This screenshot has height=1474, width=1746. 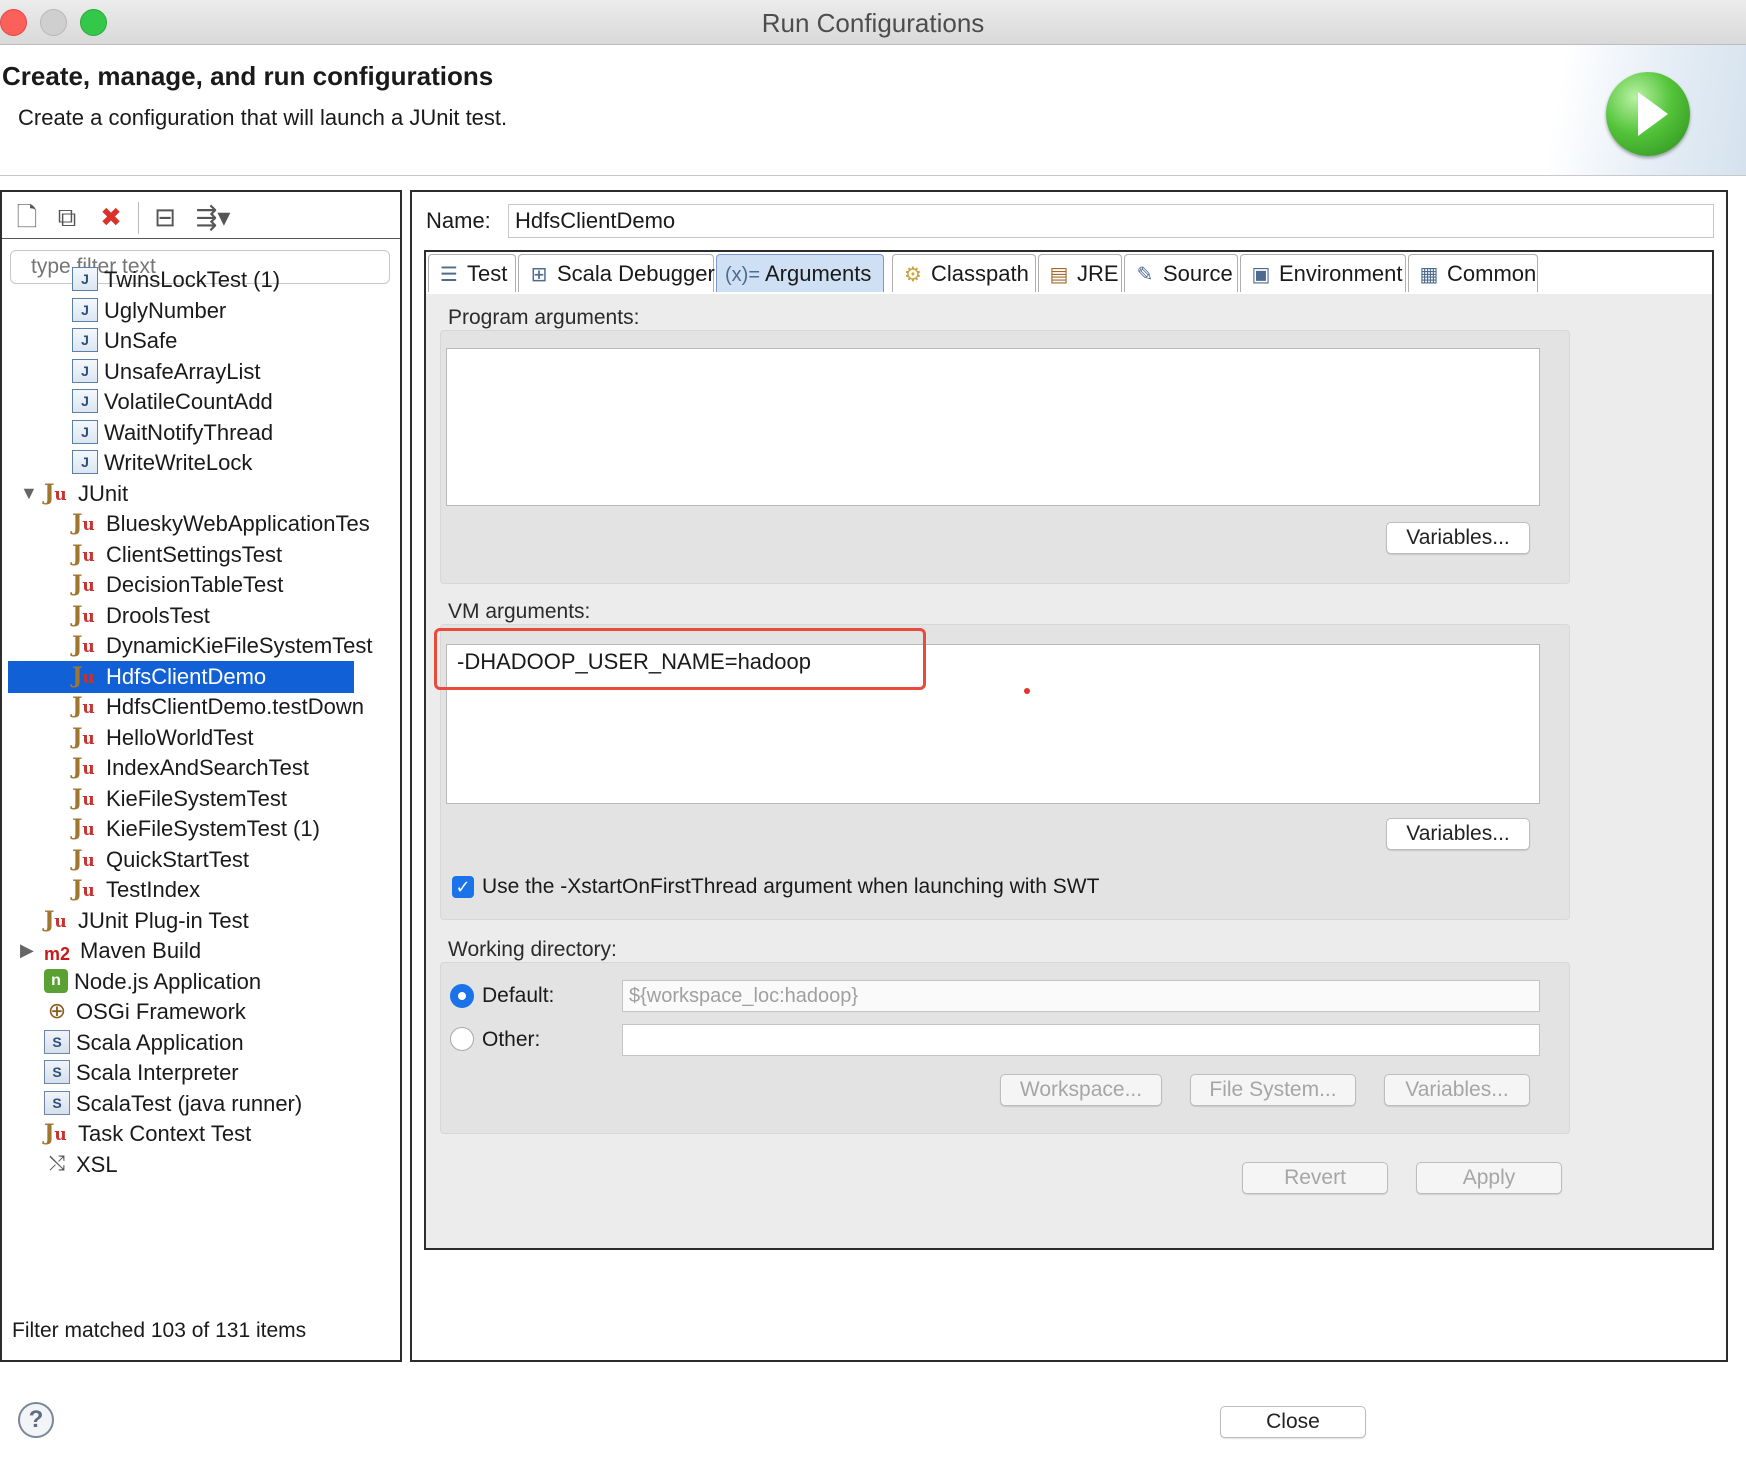 What do you see at coordinates (1323, 273) in the screenshot?
I see `tab-environment: ▣ Environment` at bounding box center [1323, 273].